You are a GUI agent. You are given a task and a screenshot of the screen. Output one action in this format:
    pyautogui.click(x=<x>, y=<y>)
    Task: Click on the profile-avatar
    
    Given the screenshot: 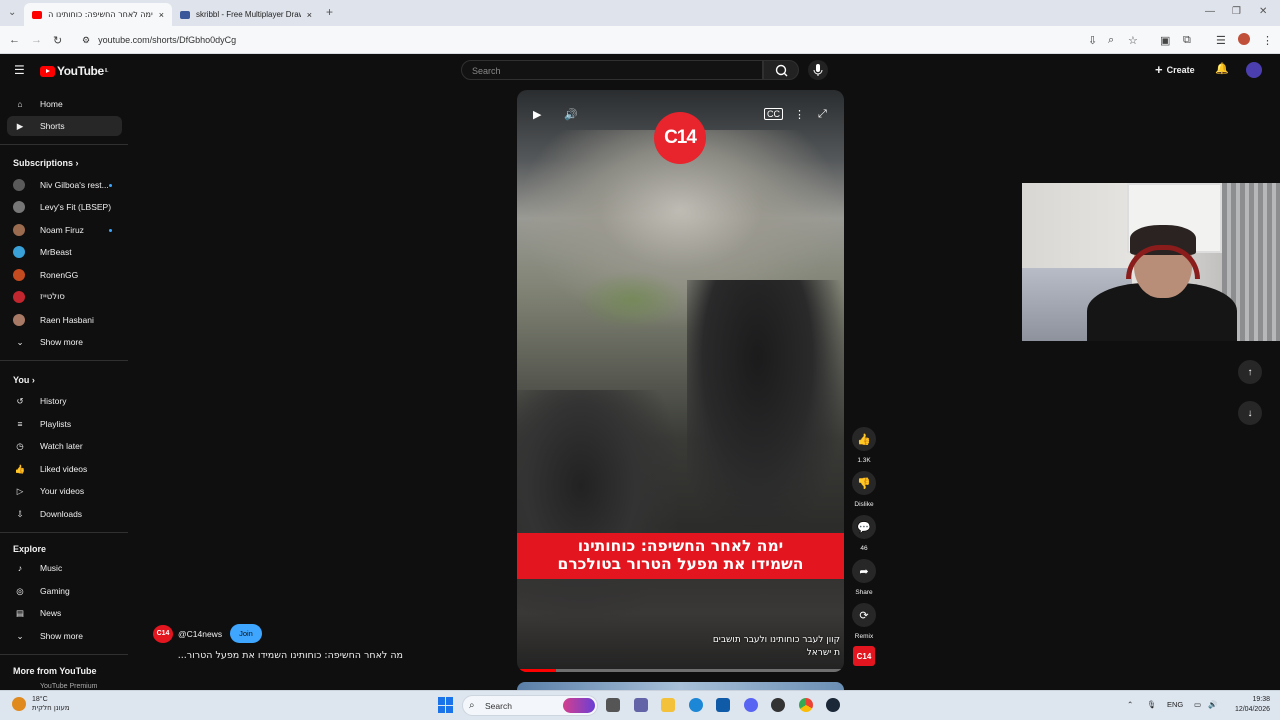 What is the action you would take?
    pyautogui.click(x=1244, y=39)
    